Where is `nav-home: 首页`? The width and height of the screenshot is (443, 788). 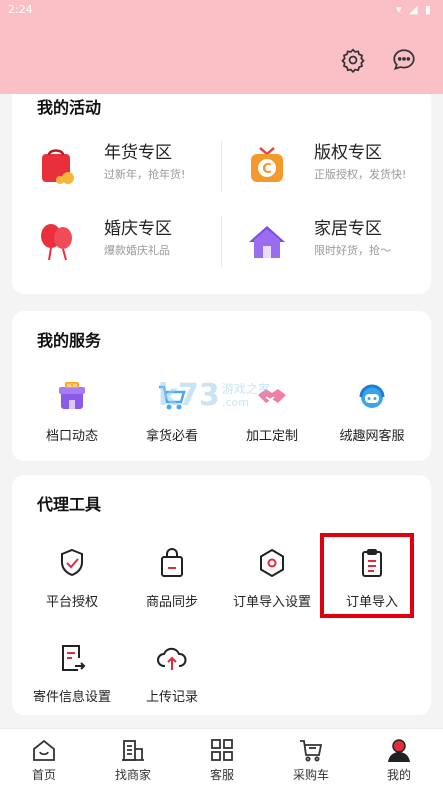
nav-home: 首页 is located at coordinates (44, 758).